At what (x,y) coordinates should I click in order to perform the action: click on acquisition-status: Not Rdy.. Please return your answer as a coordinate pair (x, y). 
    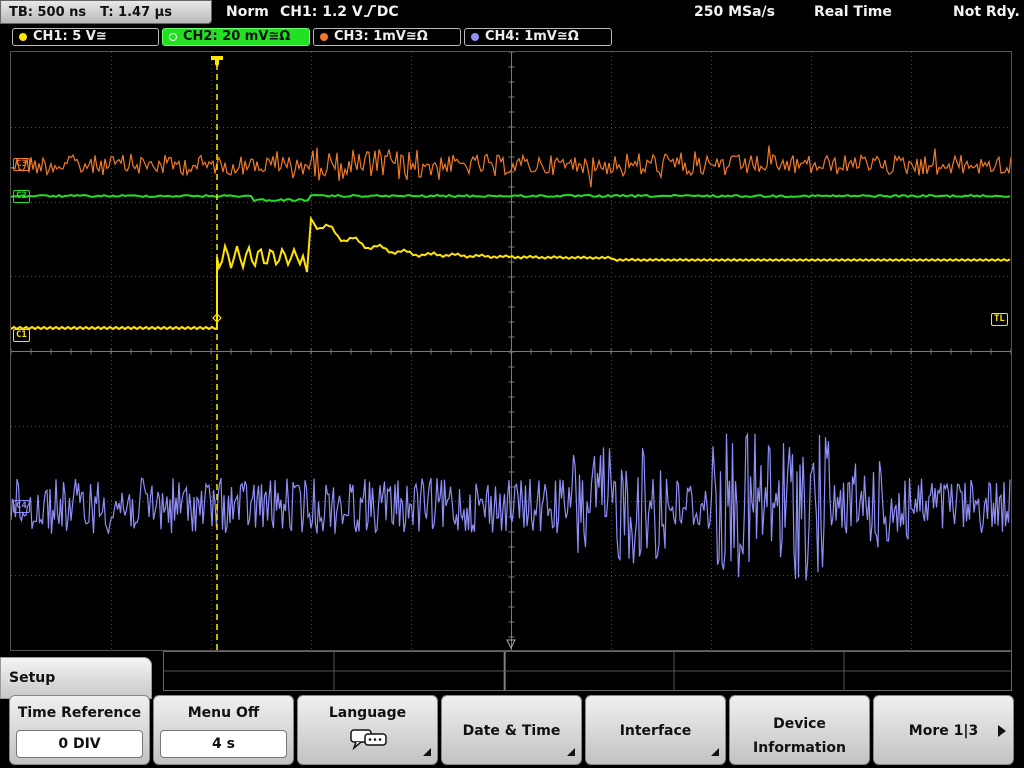
    Looking at the image, I should click on (986, 12).